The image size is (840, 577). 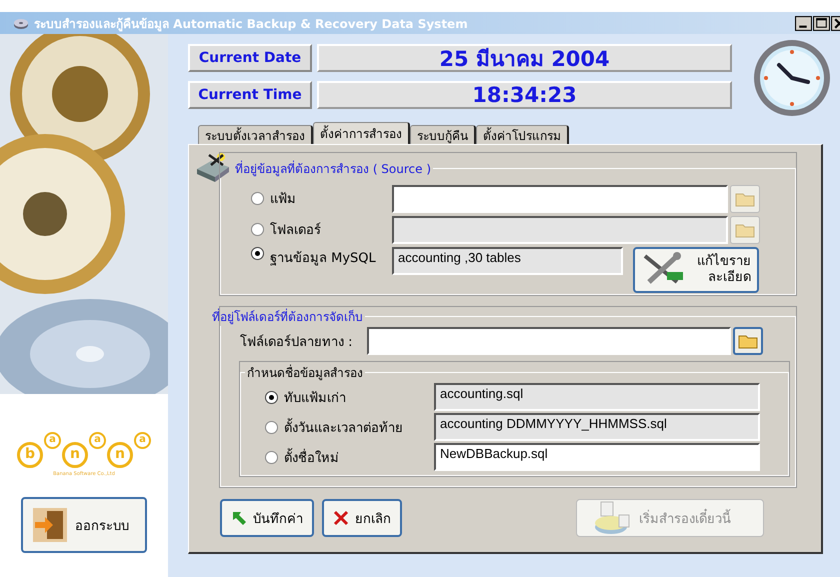 I want to click on group-title: ที่อยู่ข้อมูลที่ต้องการสำรอง ( Source ), so click(x=333, y=169).